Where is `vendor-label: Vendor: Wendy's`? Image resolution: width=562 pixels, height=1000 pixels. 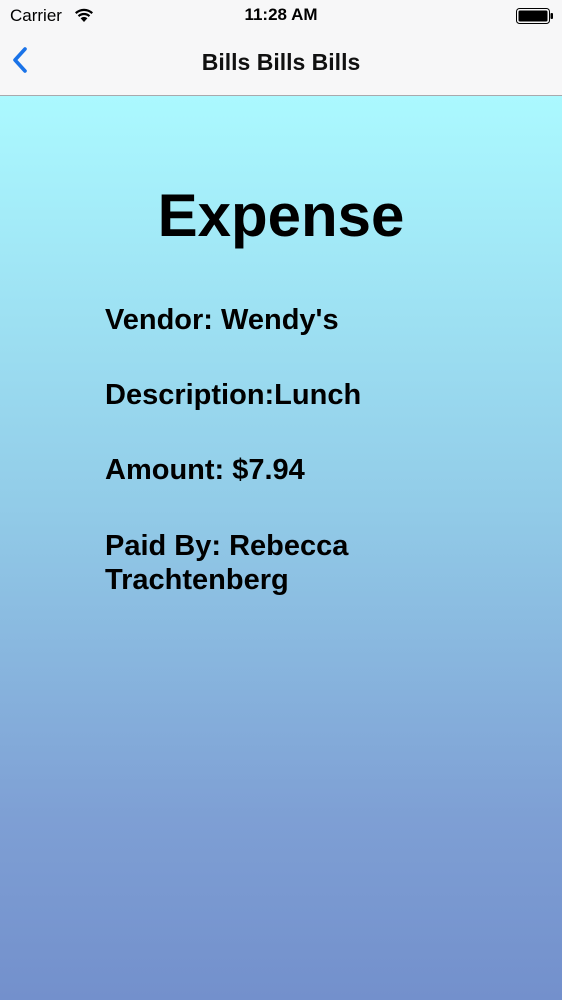 vendor-label: Vendor: Wendy's is located at coordinates (222, 320).